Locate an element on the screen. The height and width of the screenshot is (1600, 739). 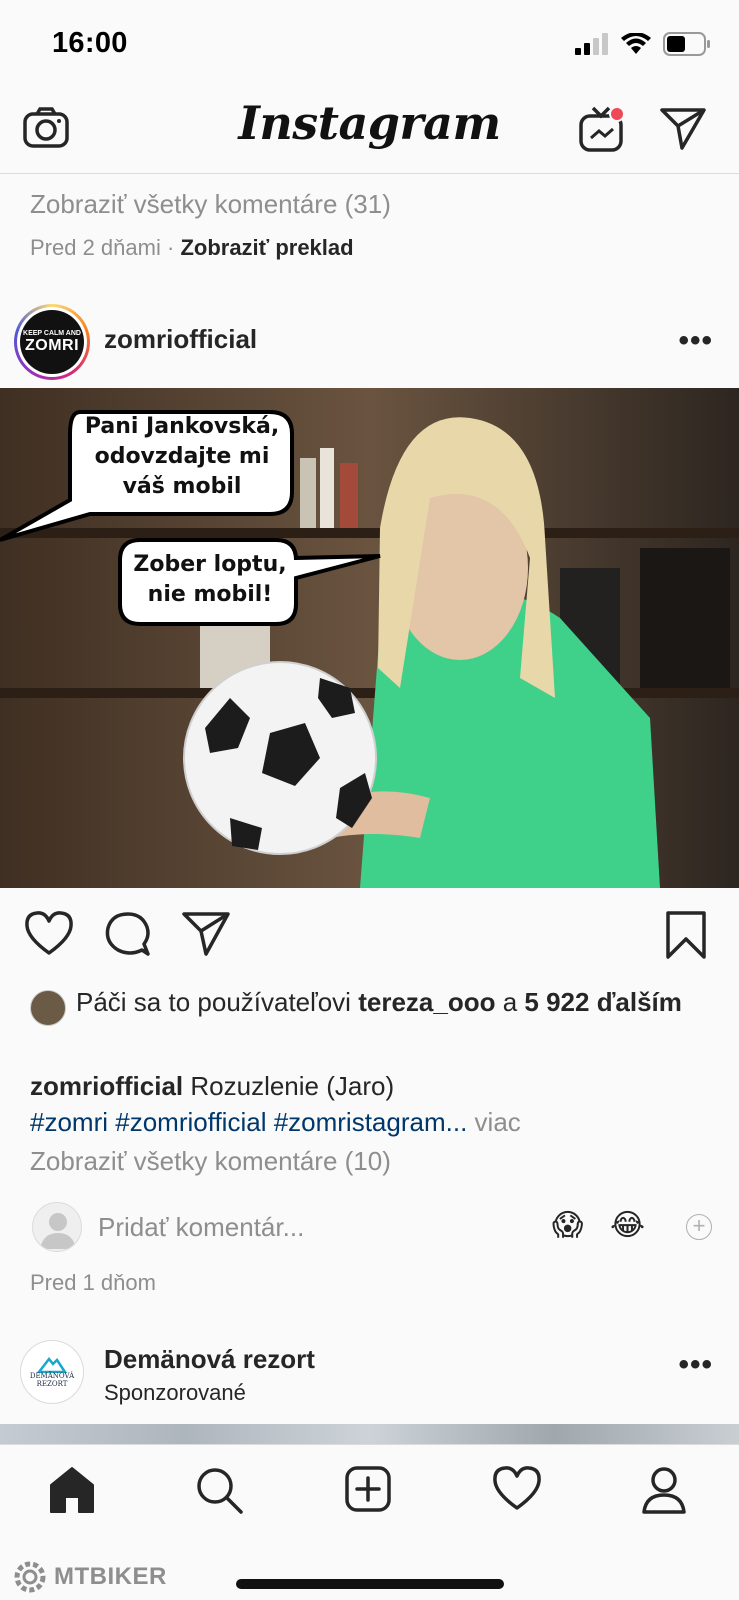
liker-username: tereza_ooo is located at coordinates (426, 1002).